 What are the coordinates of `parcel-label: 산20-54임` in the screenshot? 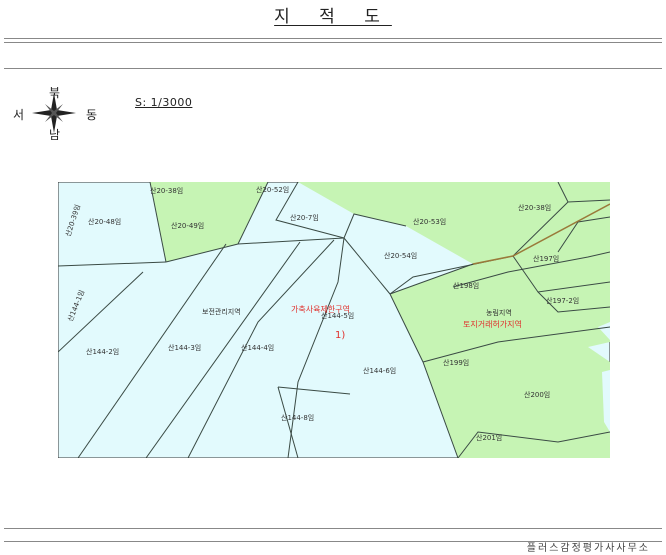 It's located at (400, 255).